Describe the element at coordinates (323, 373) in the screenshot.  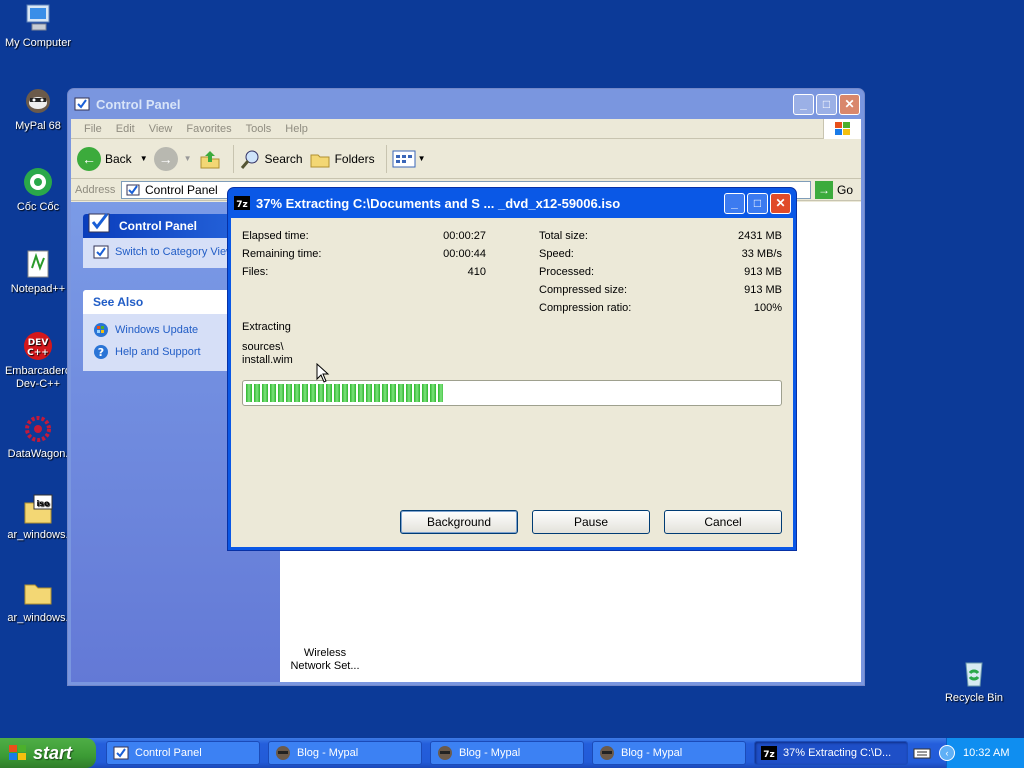
I see `mouse-cursor-icon` at that location.